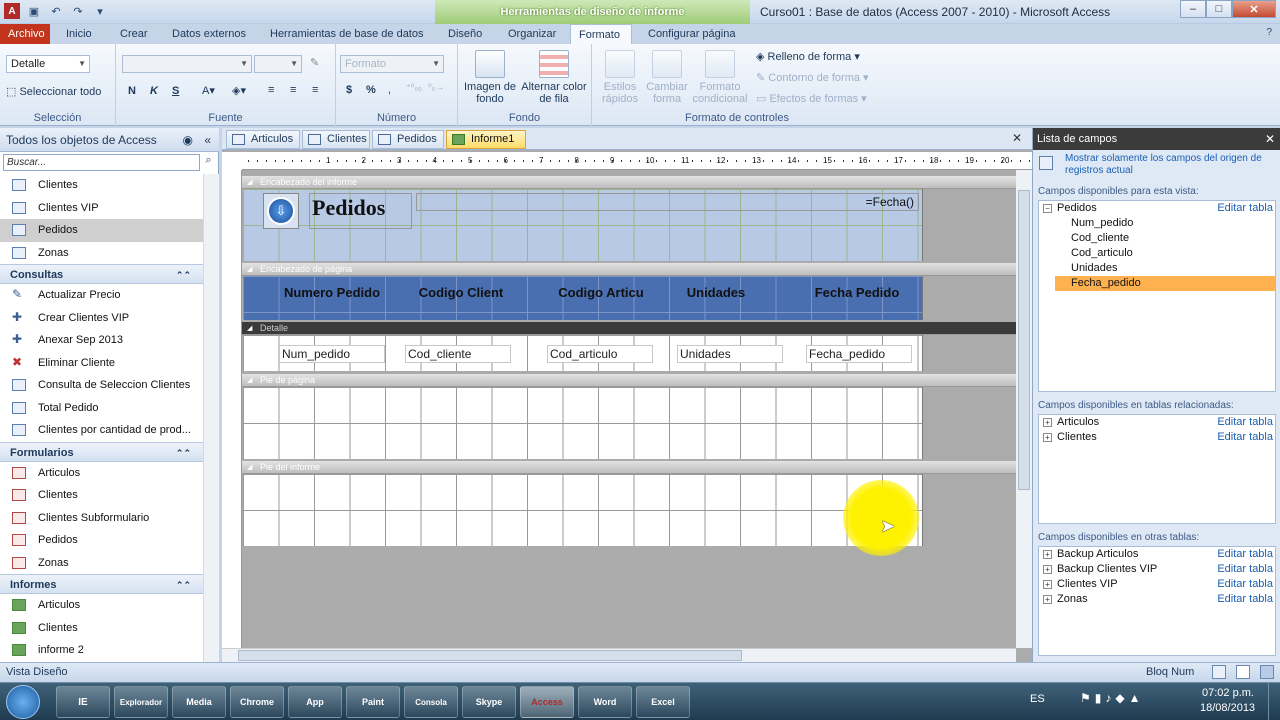  I want to click on nav-query-consulta-seleccion: Consulta de Seleccion Clientes, so click(101, 385).